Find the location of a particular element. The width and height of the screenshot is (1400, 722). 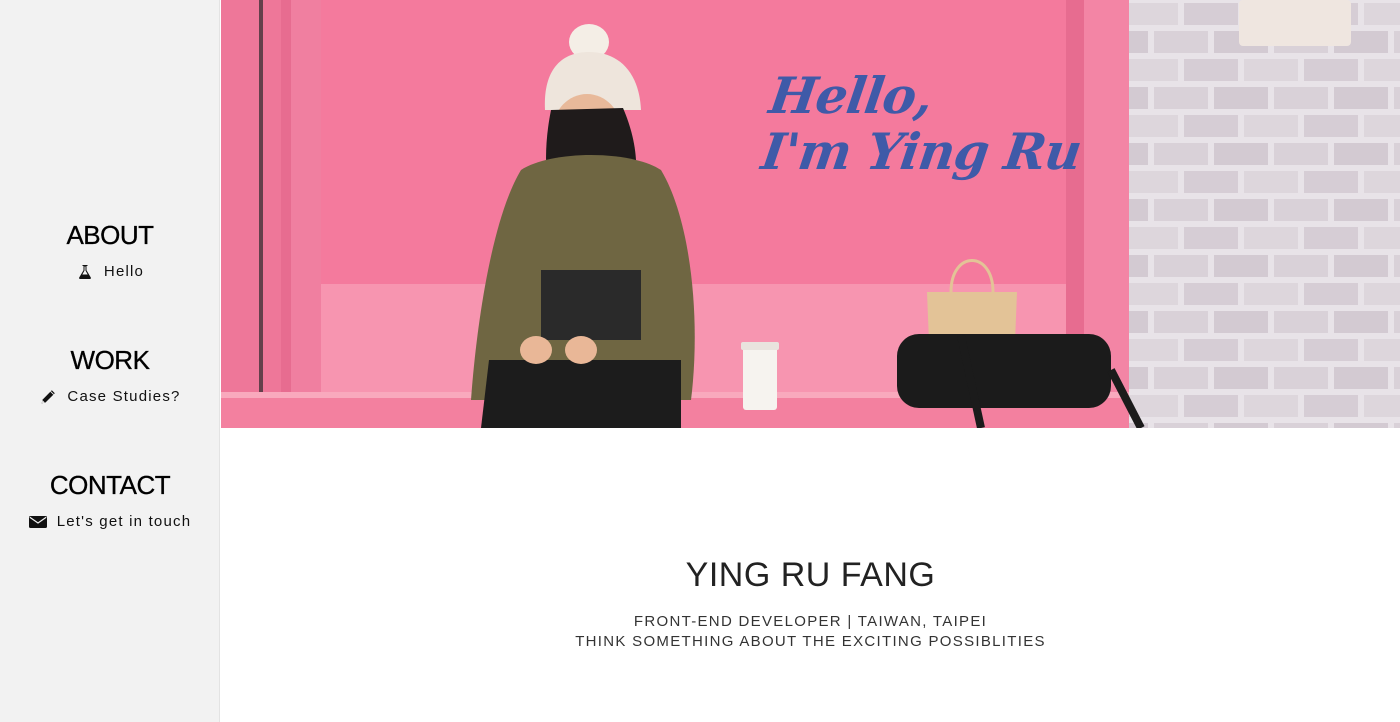

nav-section-work: WORK Case Studies? is located at coordinates (110, 377).